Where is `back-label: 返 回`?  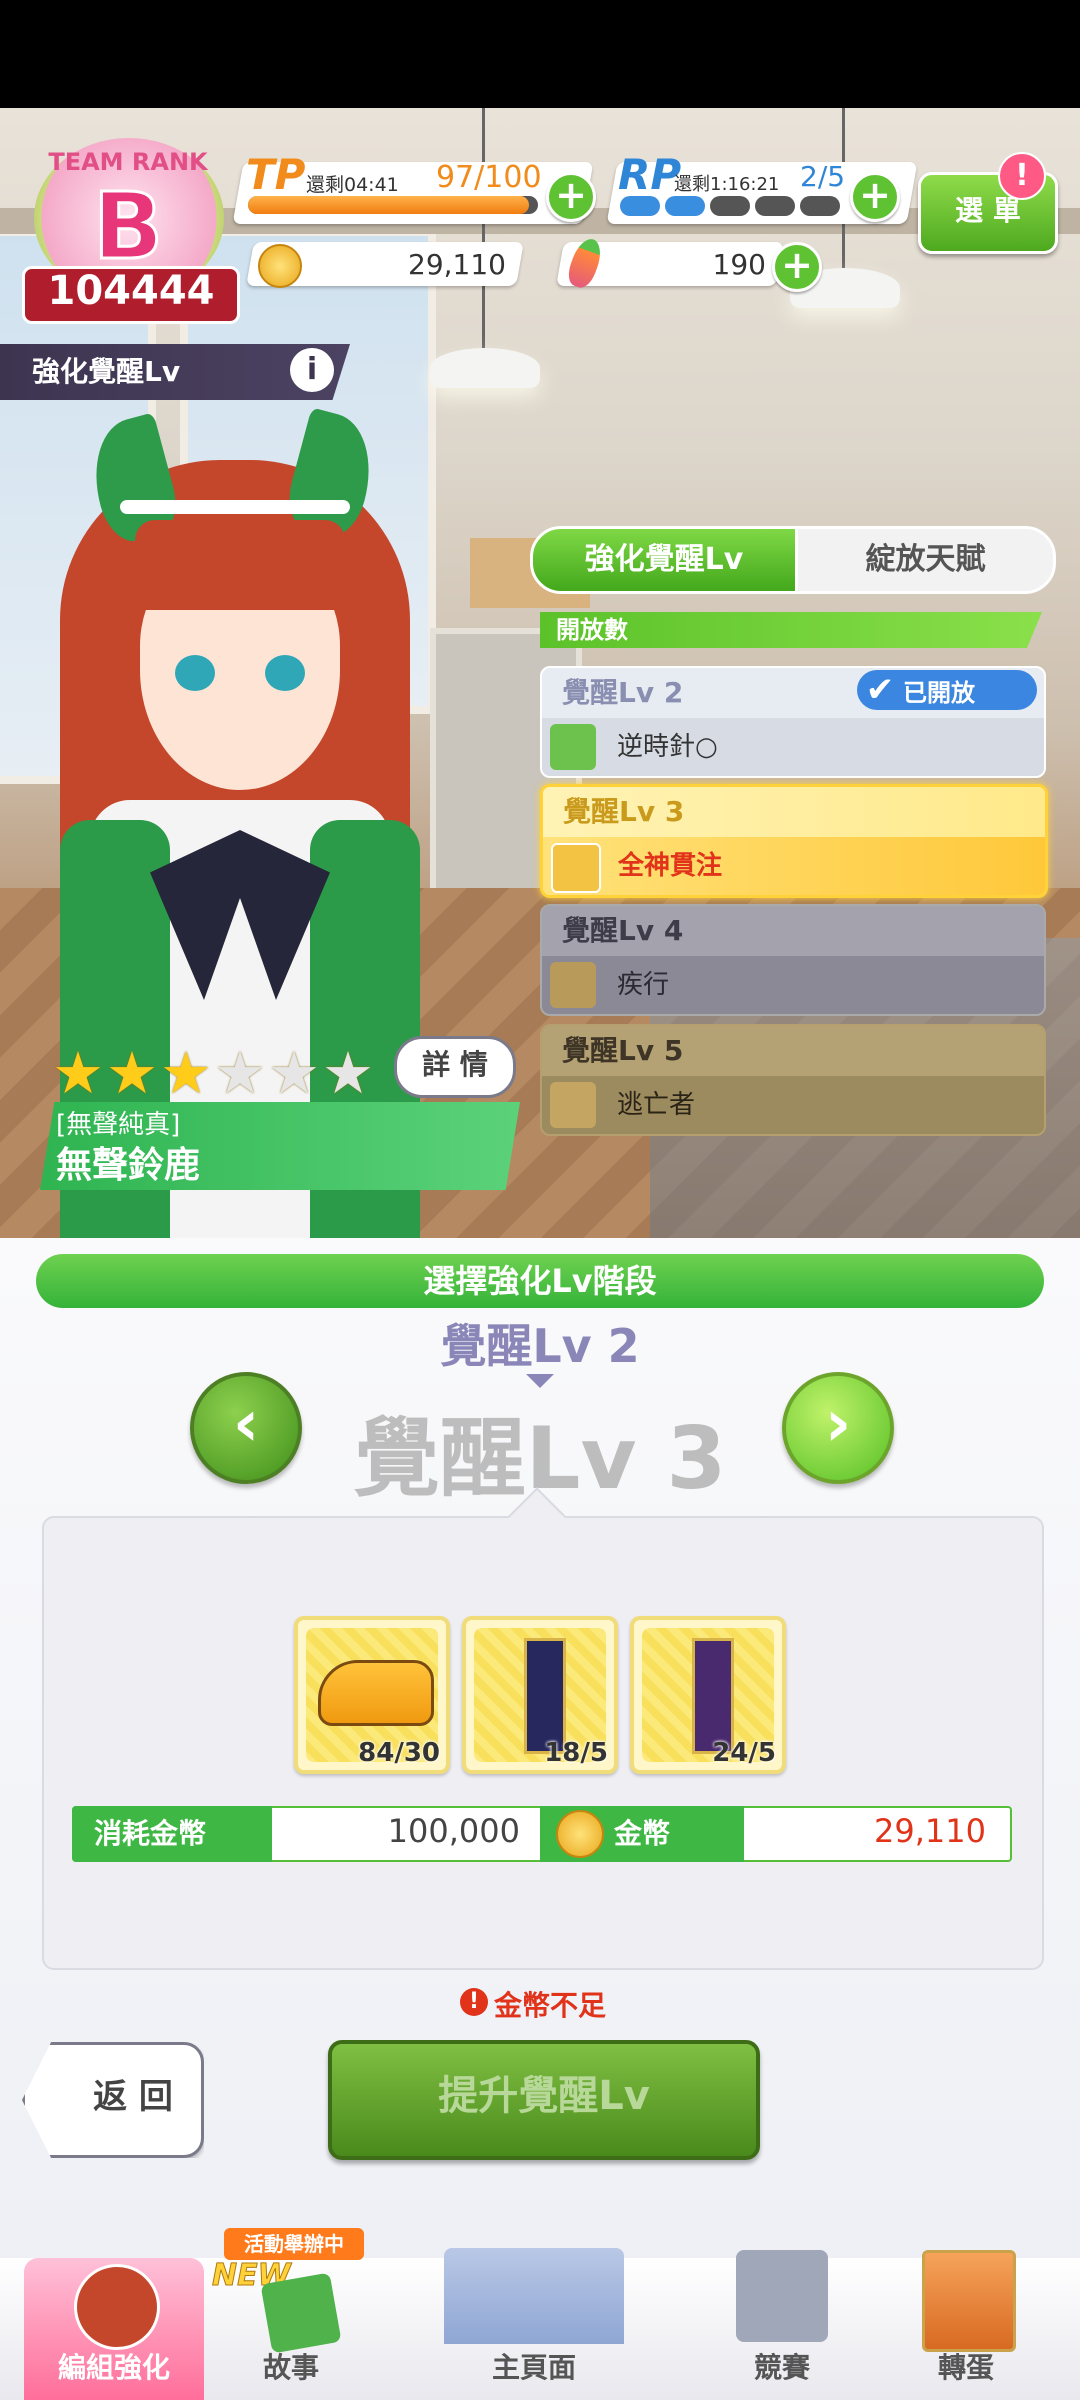
back-label: 返 回 is located at coordinates (133, 2097).